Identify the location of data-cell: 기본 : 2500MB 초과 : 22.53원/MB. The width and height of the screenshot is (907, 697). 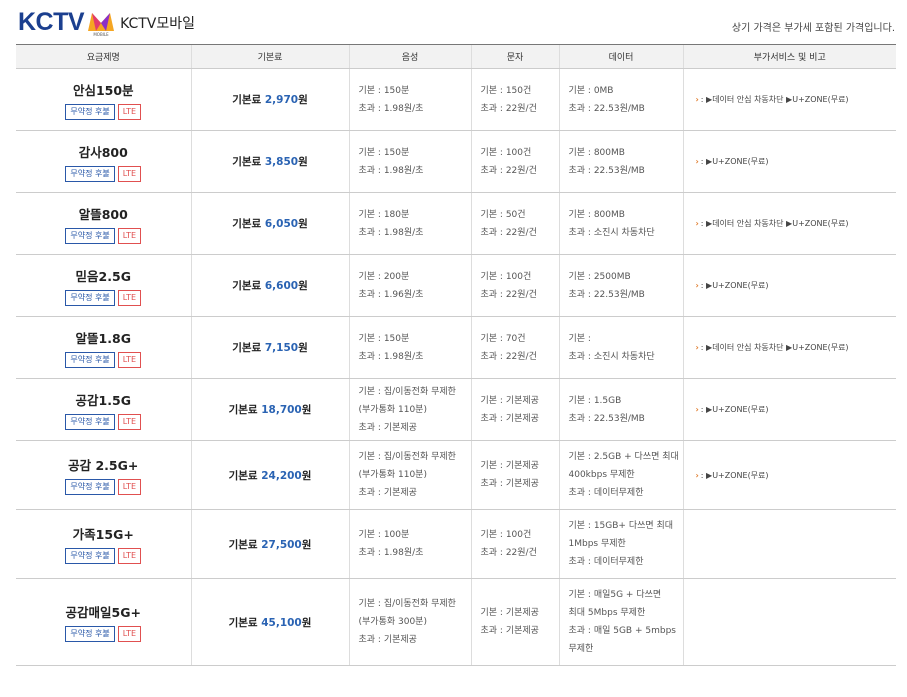
(620, 285).